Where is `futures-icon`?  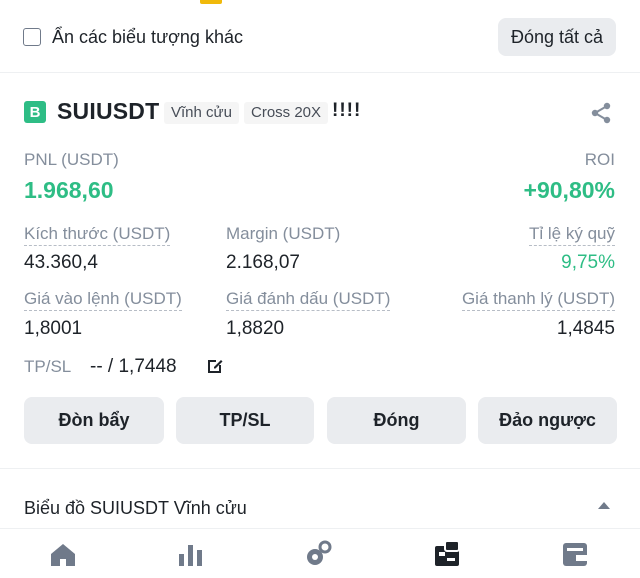 futures-icon is located at coordinates (447, 553).